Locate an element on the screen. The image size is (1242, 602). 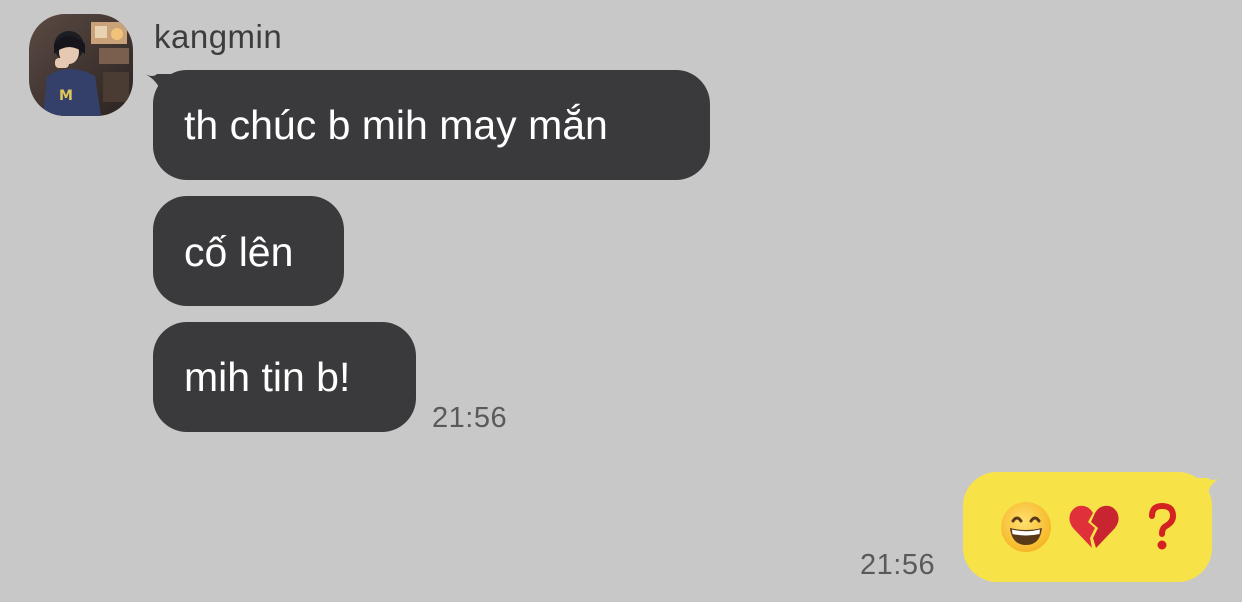
svg-text: M is located at coordinates (66, 96).